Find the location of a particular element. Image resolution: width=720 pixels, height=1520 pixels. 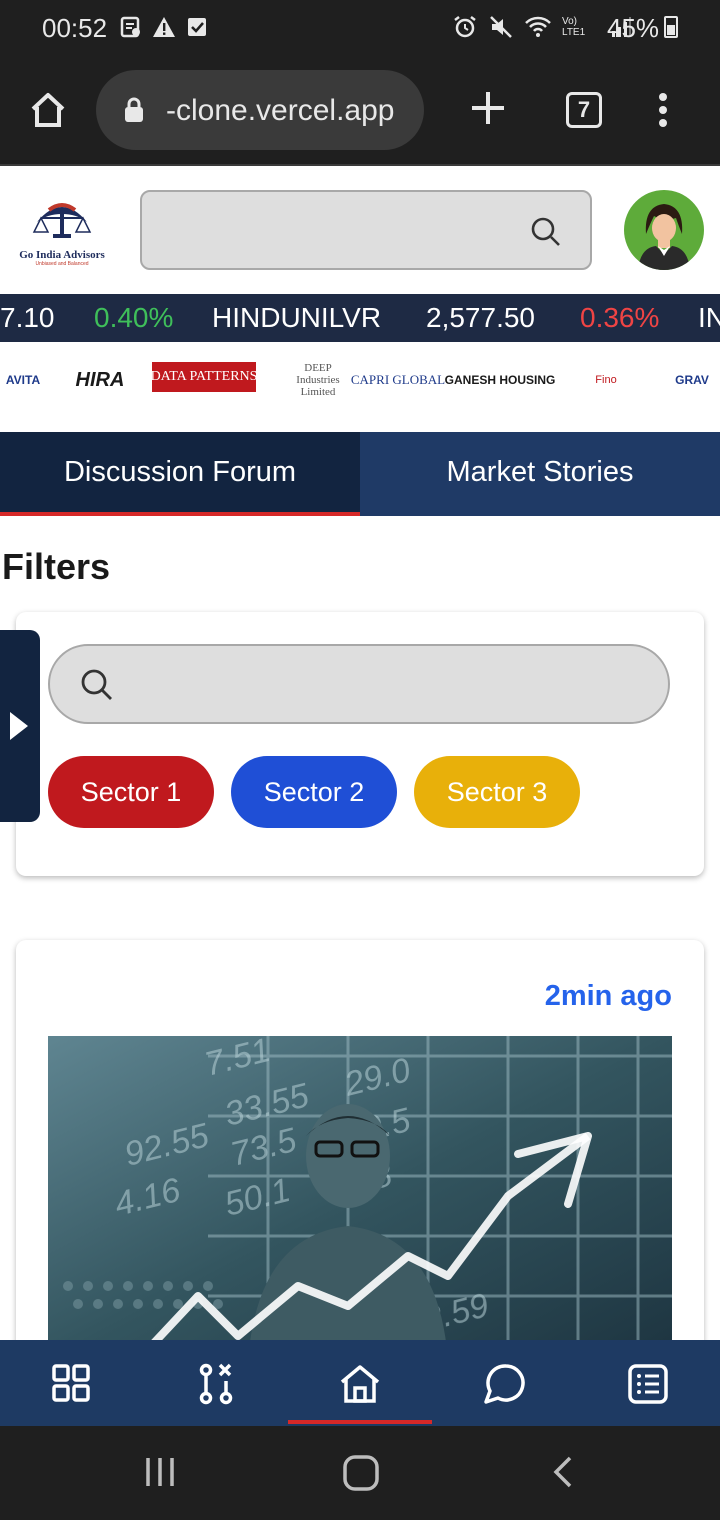

user-avatar is located at coordinates (664, 230).